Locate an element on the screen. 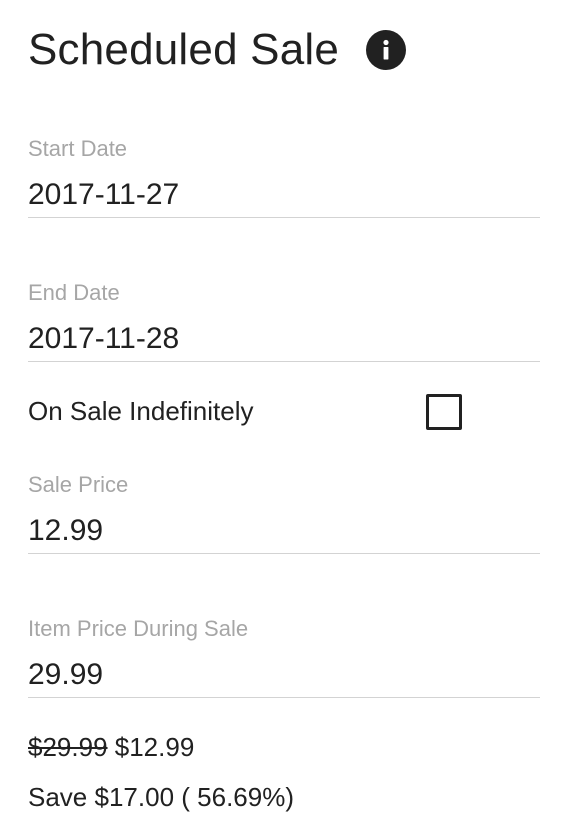 Image resolution: width=566 pixels, height=832 pixels. save-percent: ( 56.69%) is located at coordinates (237, 797).